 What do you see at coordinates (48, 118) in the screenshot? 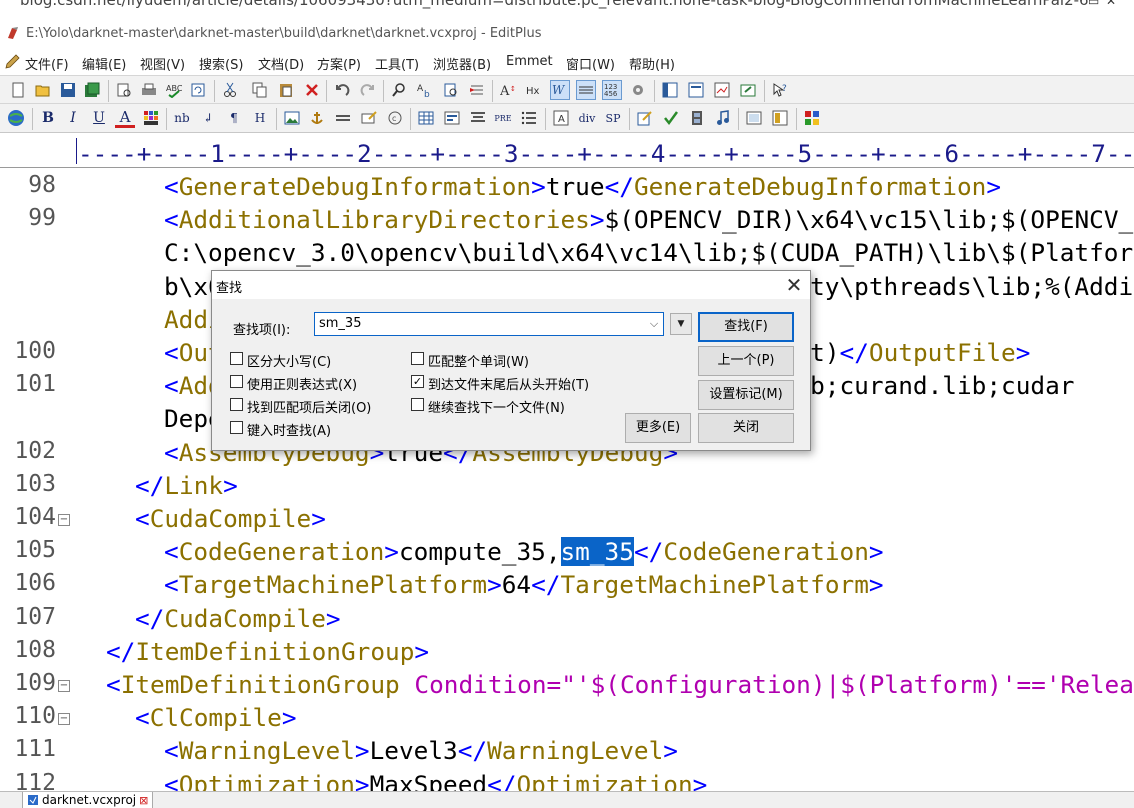
I see `bold-button: B` at bounding box center [48, 118].